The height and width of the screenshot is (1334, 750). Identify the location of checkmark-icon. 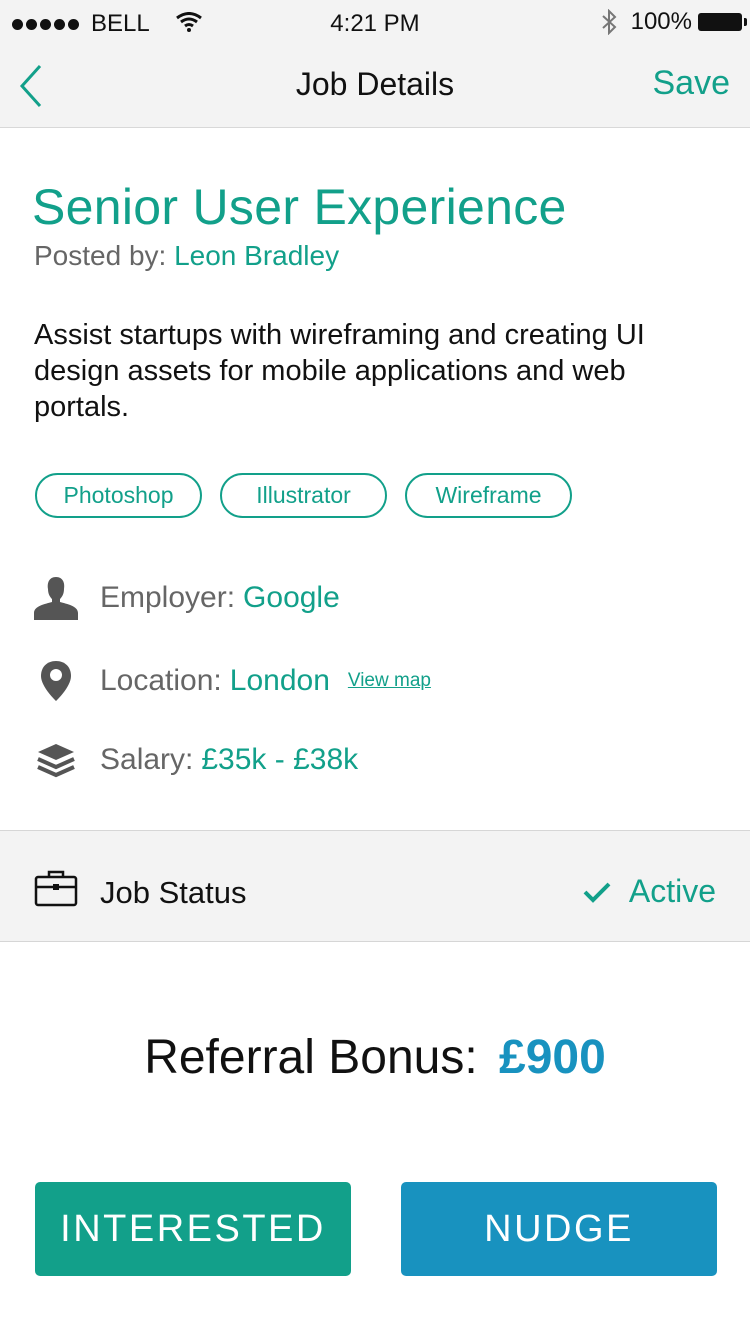
(597, 892).